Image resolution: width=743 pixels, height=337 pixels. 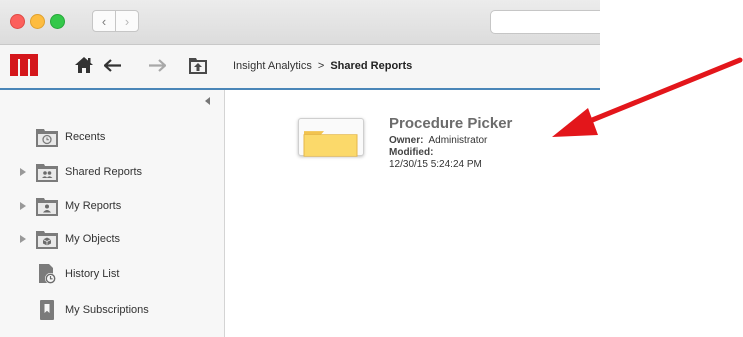 I want to click on back-arrow-icon, so click(x=113, y=65).